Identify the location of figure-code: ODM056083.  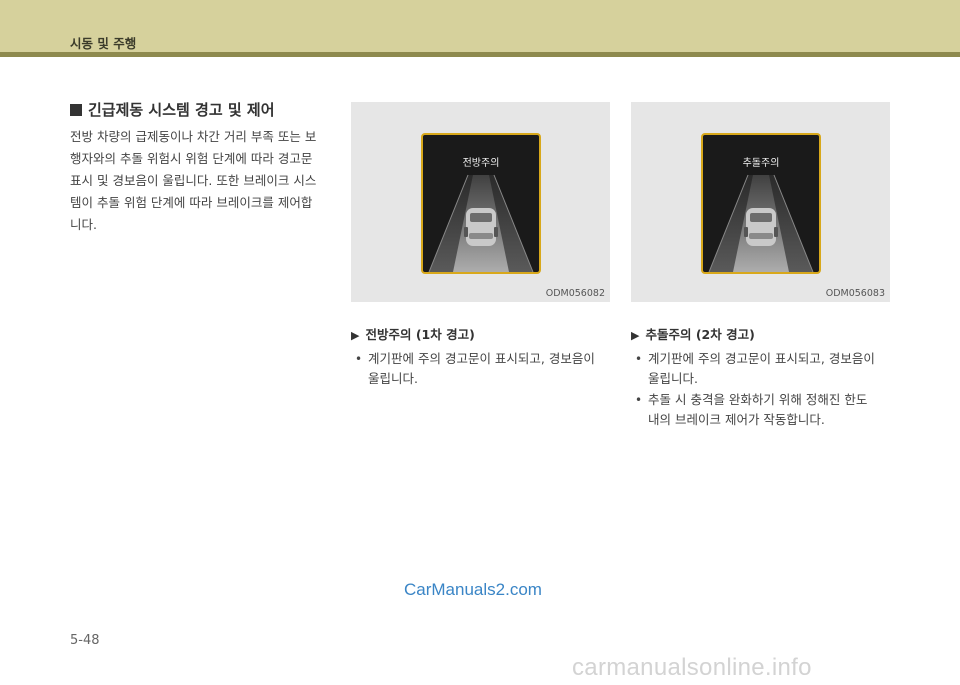
(855, 293).